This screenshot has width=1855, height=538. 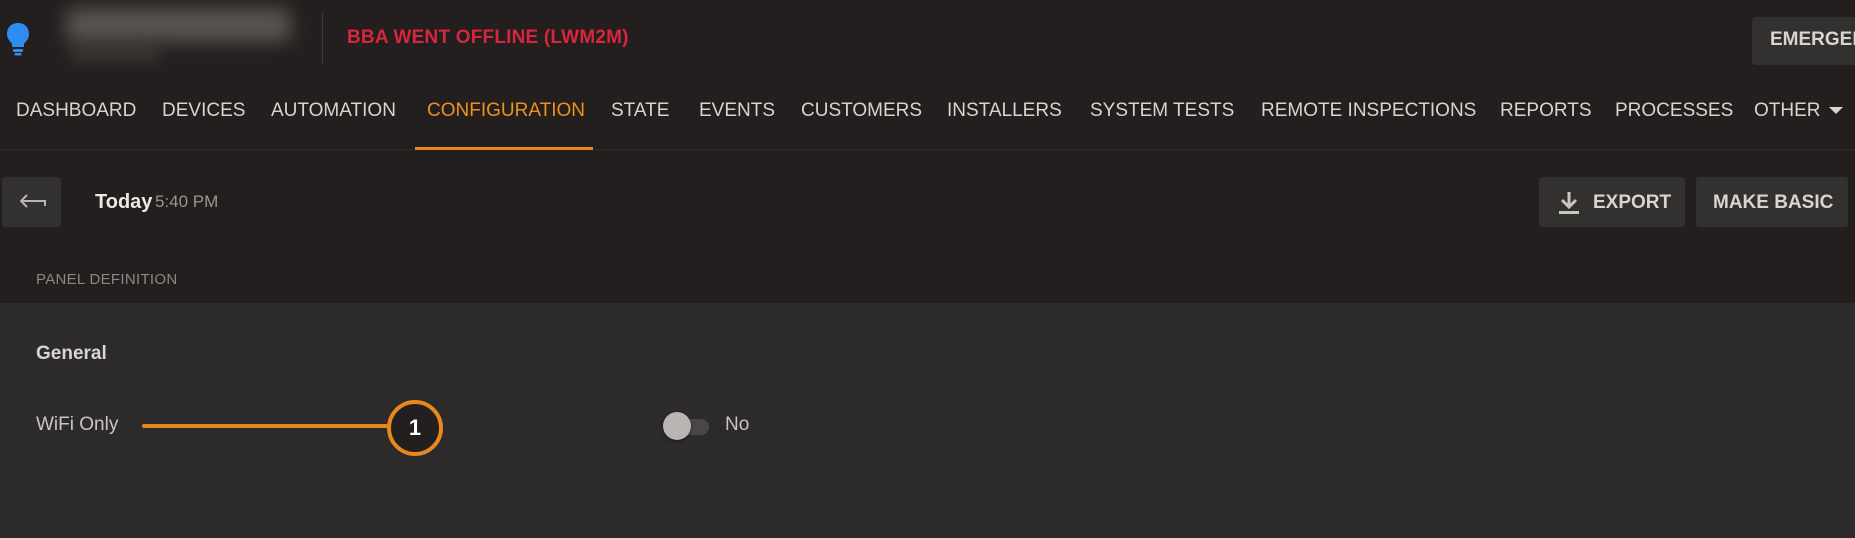 What do you see at coordinates (737, 424) in the screenshot?
I see `wifi-only-value: No` at bounding box center [737, 424].